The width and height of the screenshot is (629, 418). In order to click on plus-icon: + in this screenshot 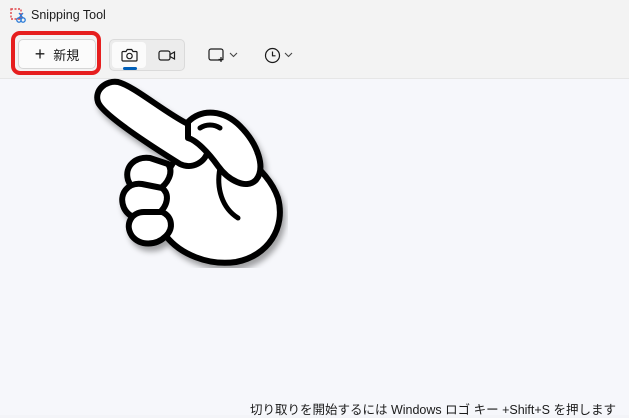, I will do `click(40, 54)`.